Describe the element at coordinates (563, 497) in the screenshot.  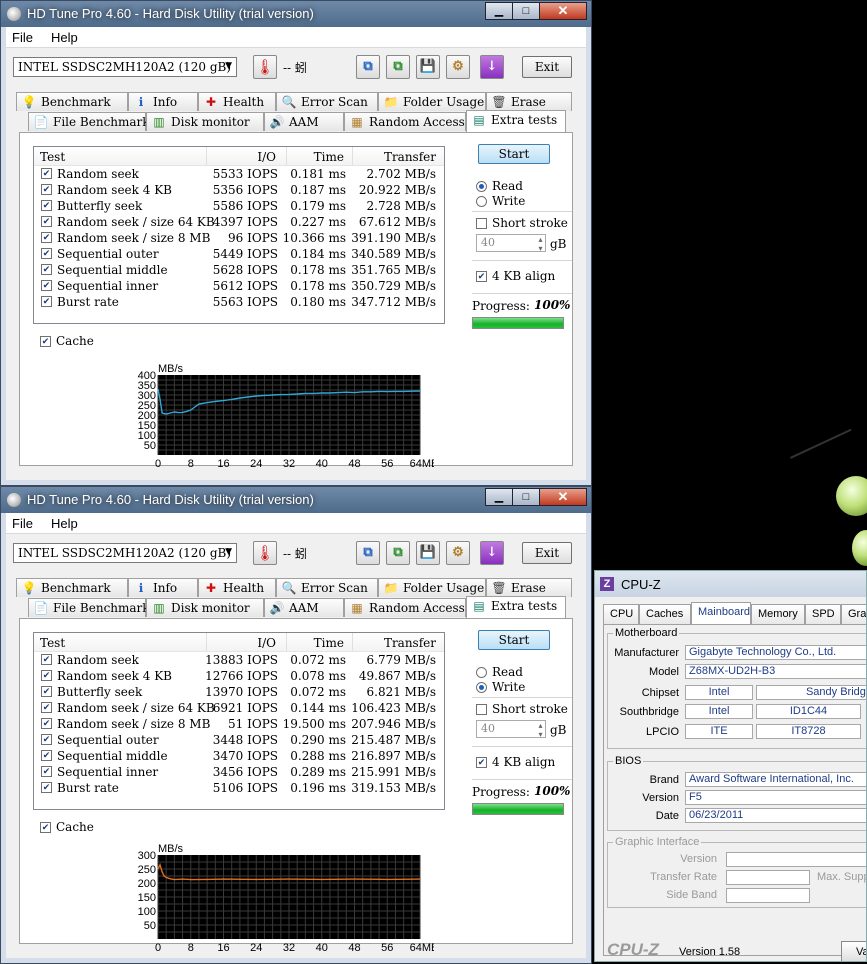
I see `close-button: ✕` at that location.